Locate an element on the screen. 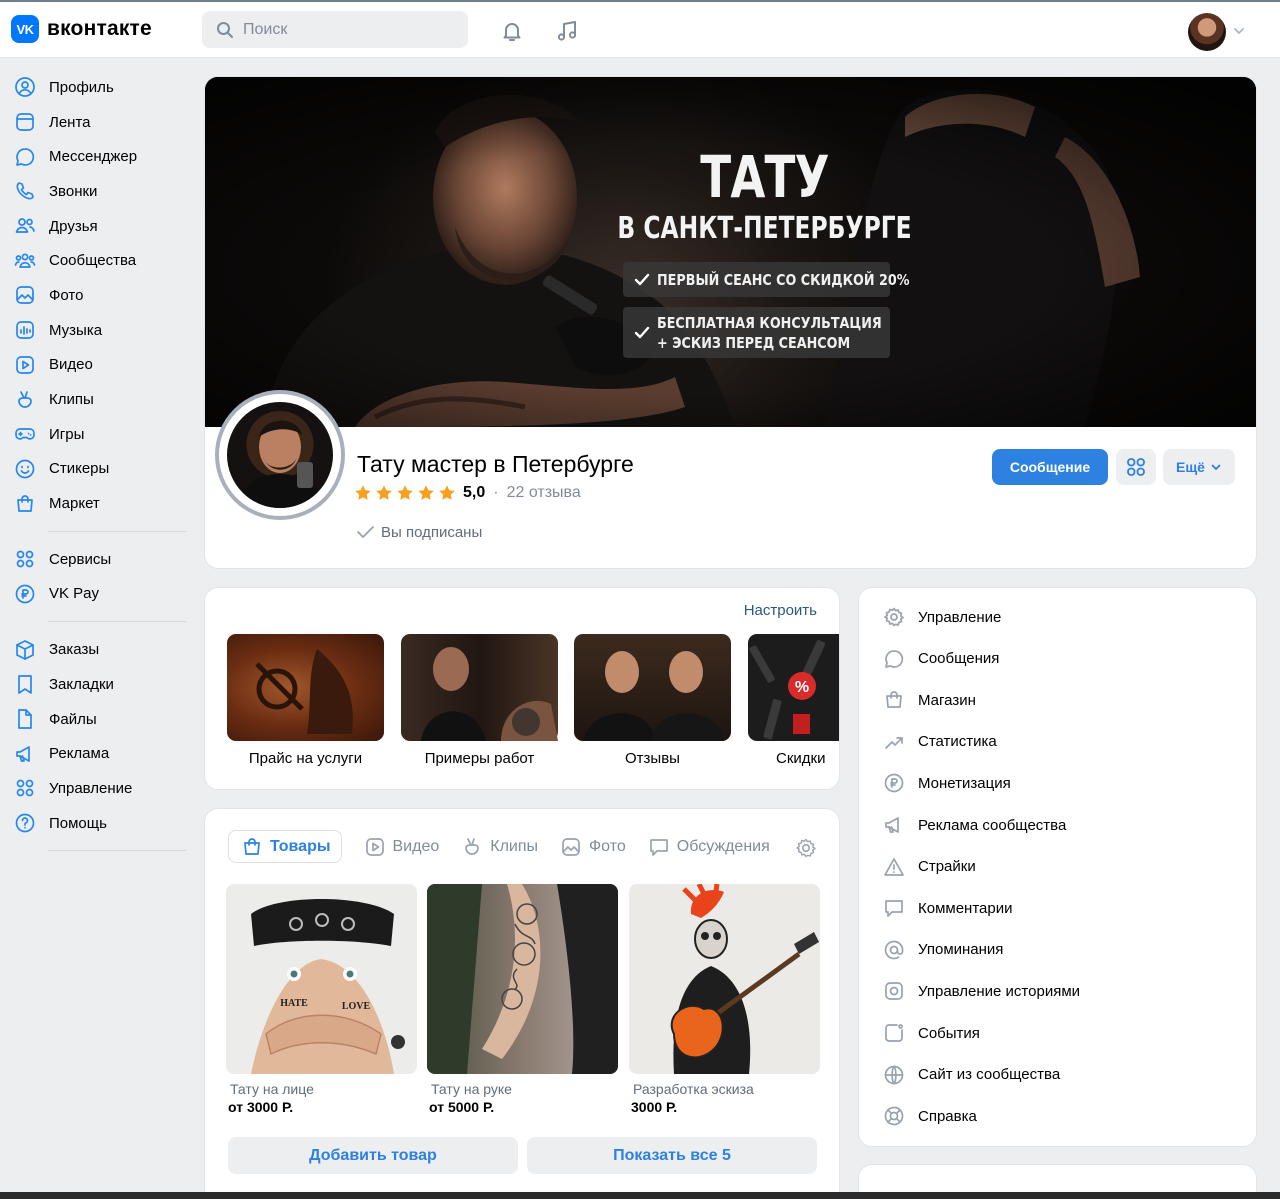 Image resolution: width=1280 pixels, height=1199 pixels. product-card-face: HATE LOVE Тату на лице от 3000 Р. is located at coordinates (321, 999).